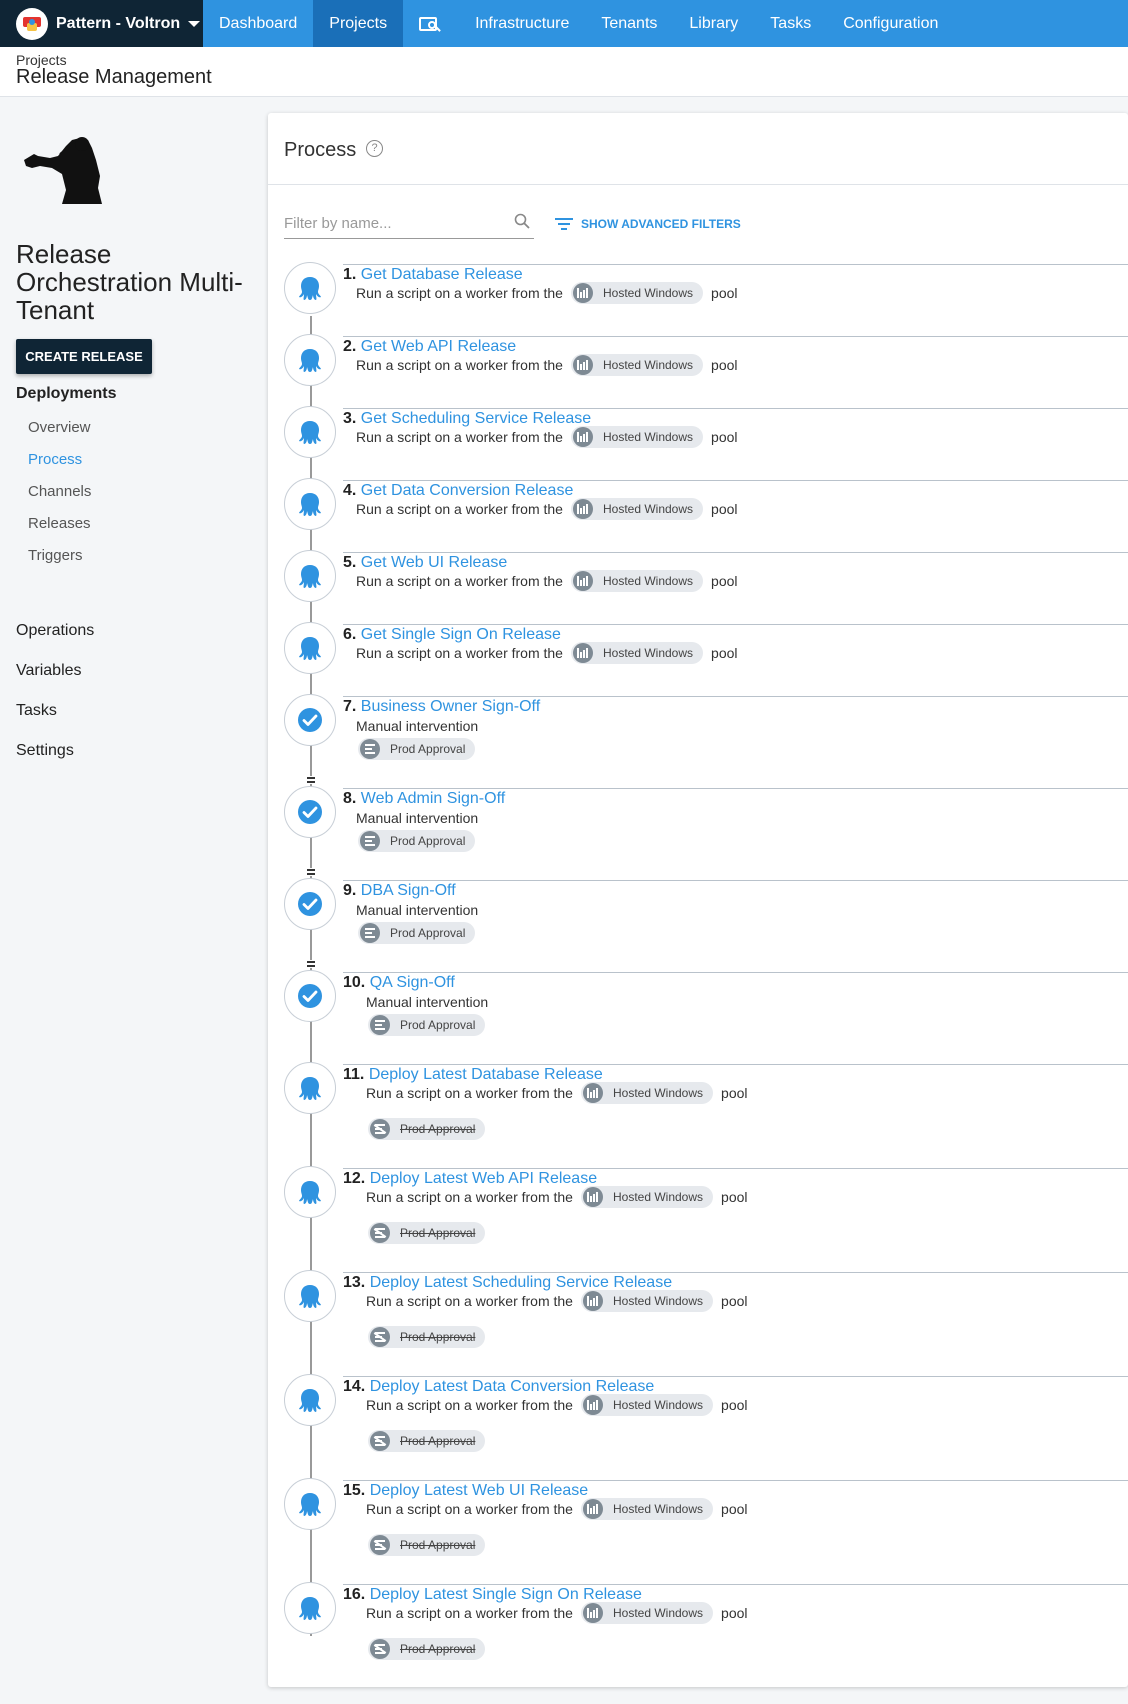 This screenshot has height=1704, width=1128. What do you see at coordinates (522, 23) in the screenshot?
I see `nav-infrastructure: Infrastructure` at bounding box center [522, 23].